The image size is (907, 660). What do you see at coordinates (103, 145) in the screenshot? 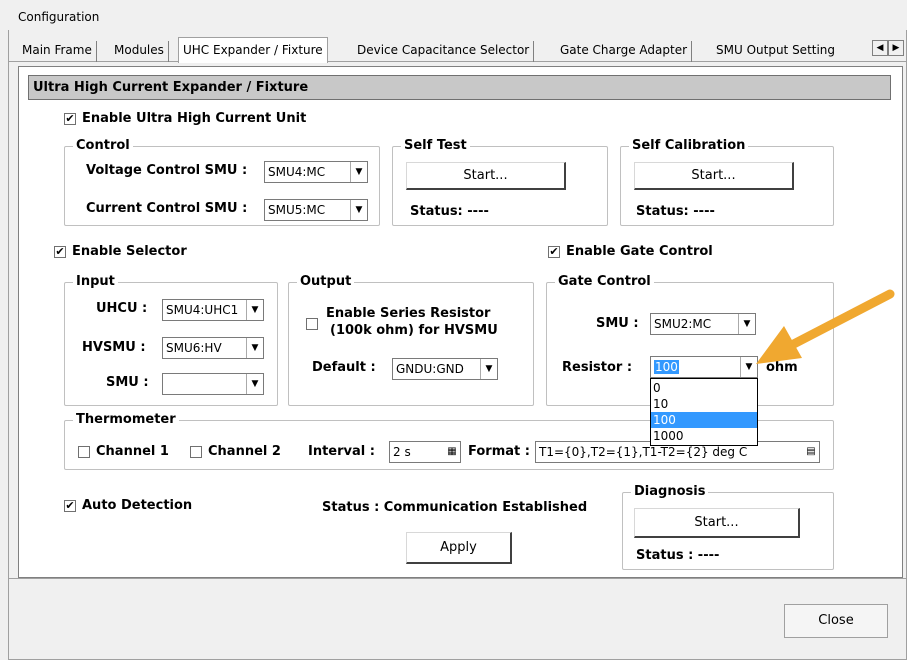
I see `control-legend: Control` at bounding box center [103, 145].